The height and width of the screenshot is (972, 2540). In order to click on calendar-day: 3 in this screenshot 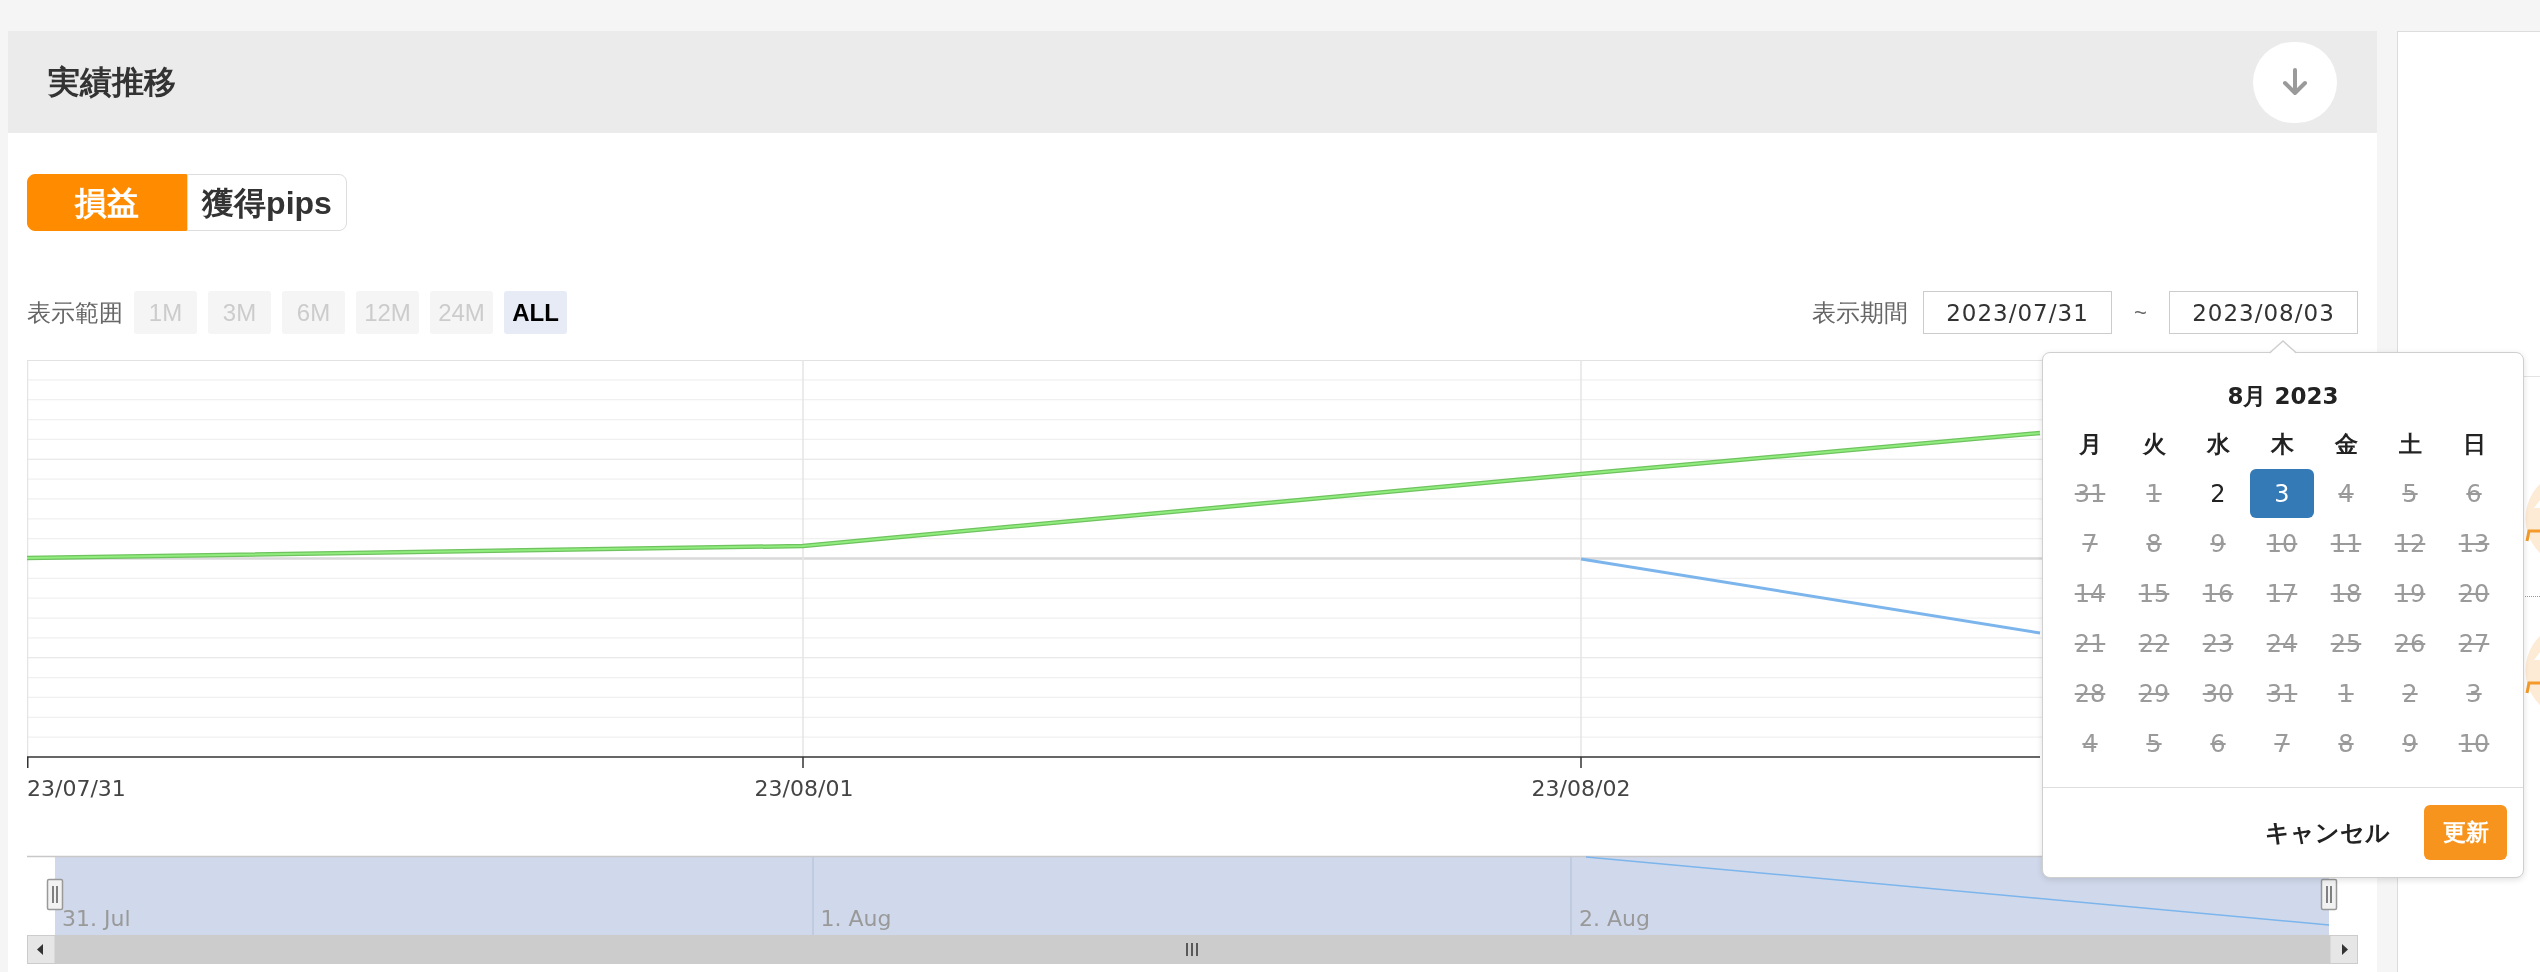, I will do `click(2282, 493)`.